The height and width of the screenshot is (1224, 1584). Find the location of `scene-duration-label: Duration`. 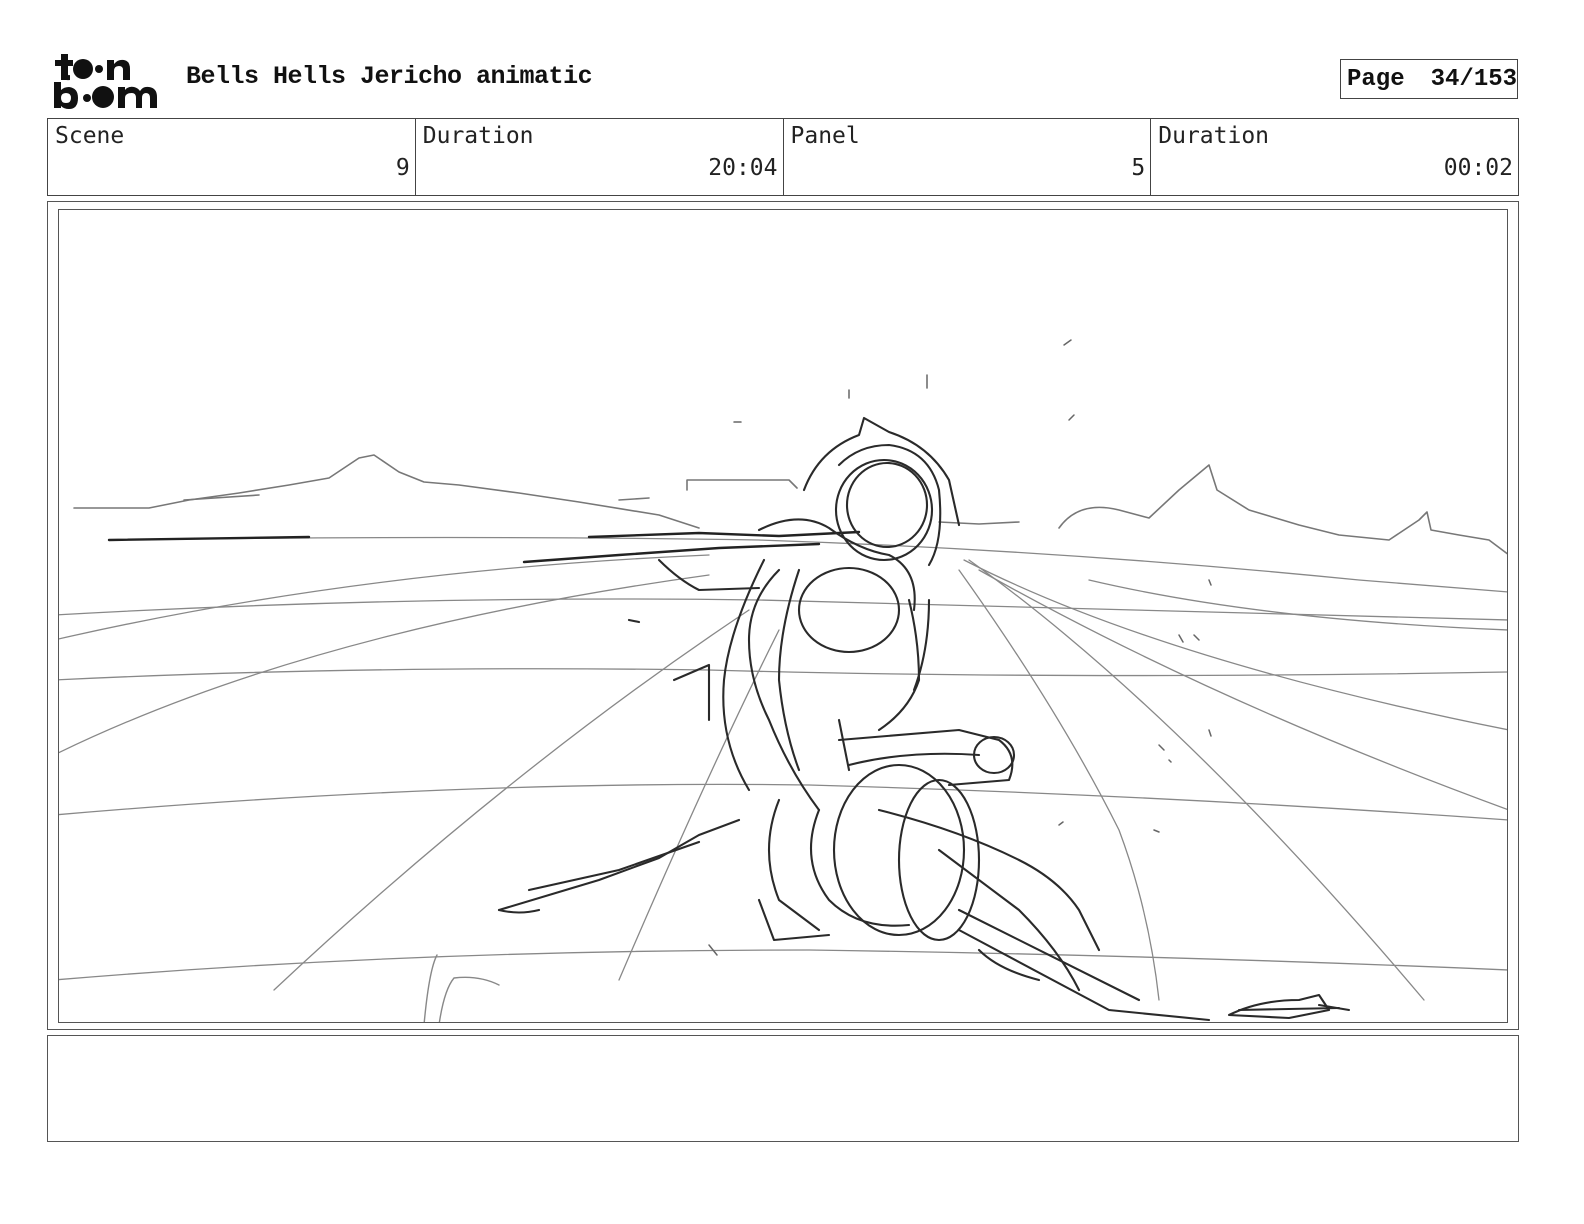

scene-duration-label: Duration is located at coordinates (478, 136).